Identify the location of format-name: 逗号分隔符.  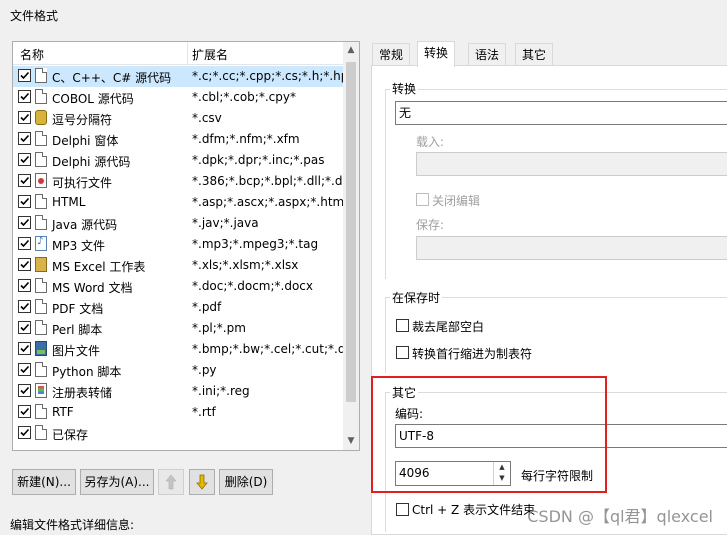
(82, 120).